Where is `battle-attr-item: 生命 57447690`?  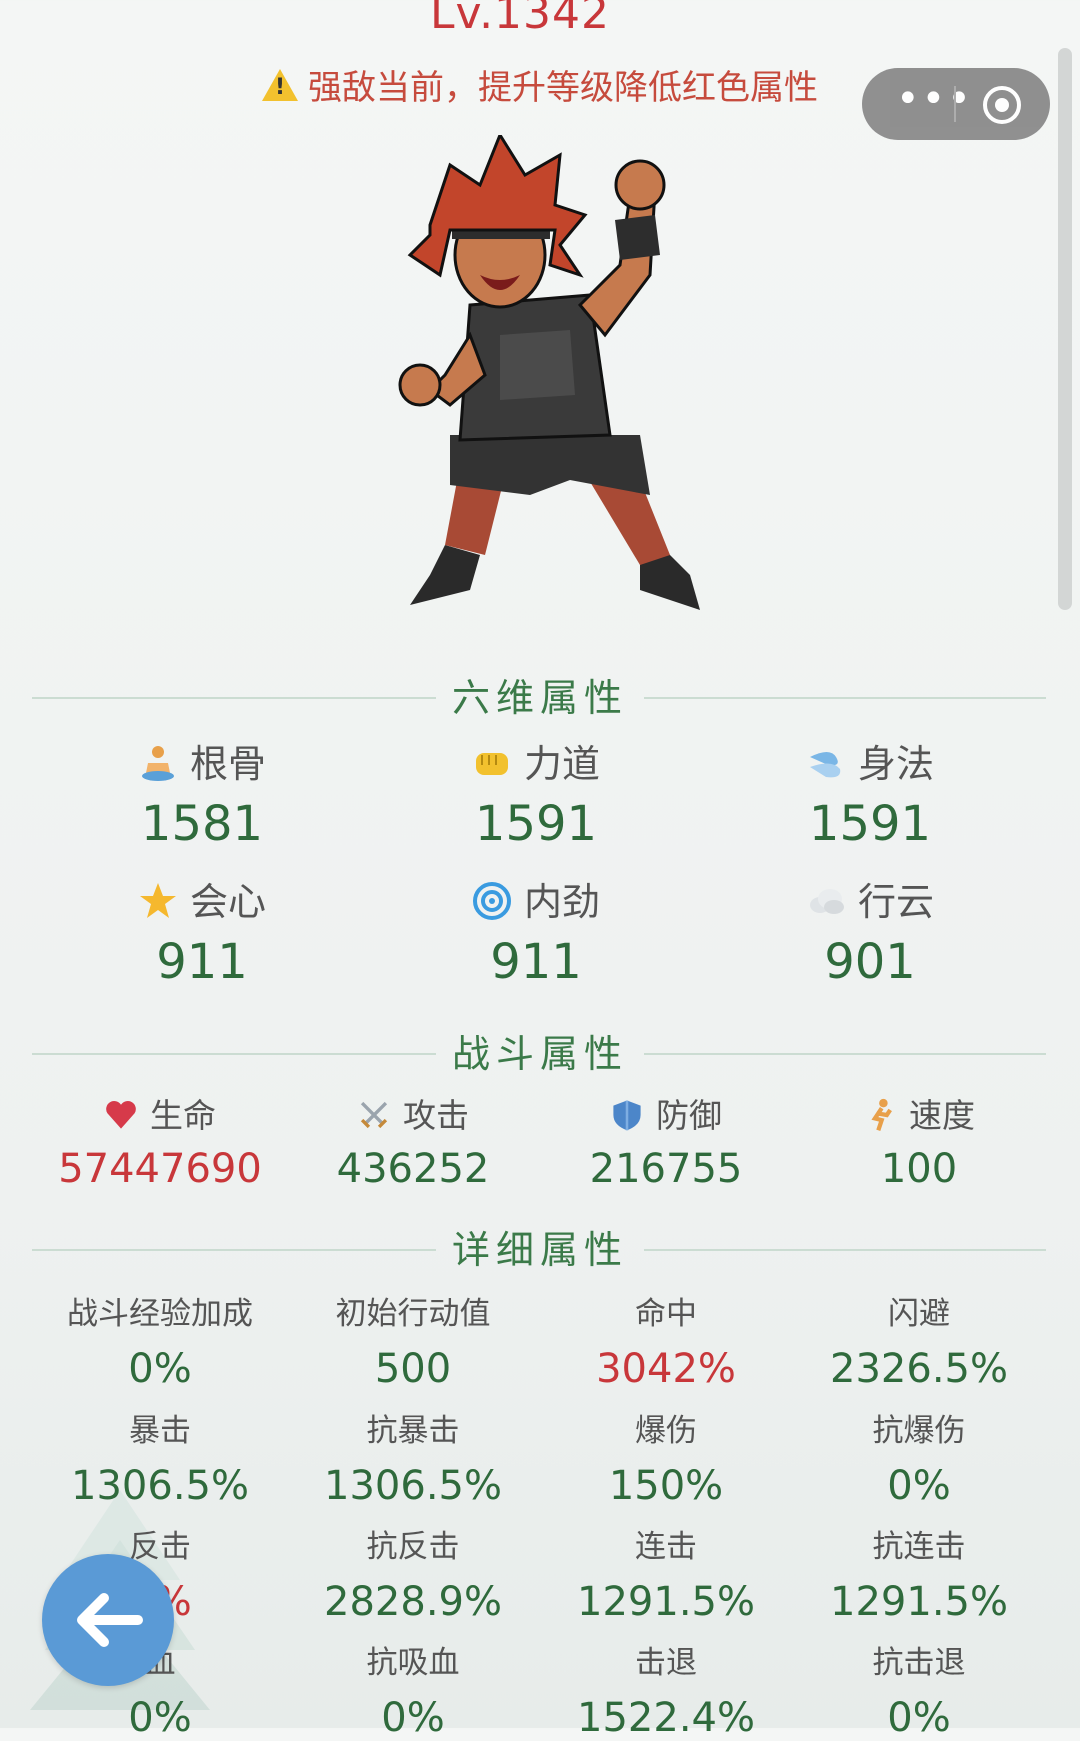 battle-attr-item: 生命 57447690 is located at coordinates (160, 1143).